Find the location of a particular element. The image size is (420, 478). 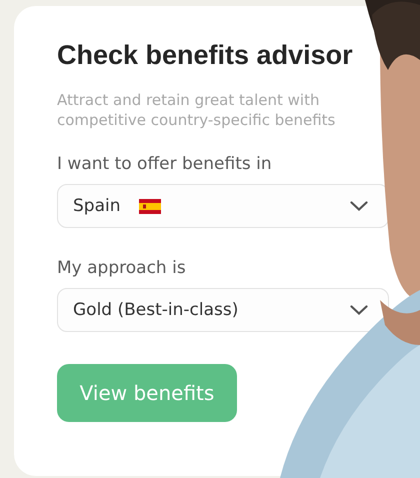

card-title: Check benefits advisor is located at coordinates (205, 55).